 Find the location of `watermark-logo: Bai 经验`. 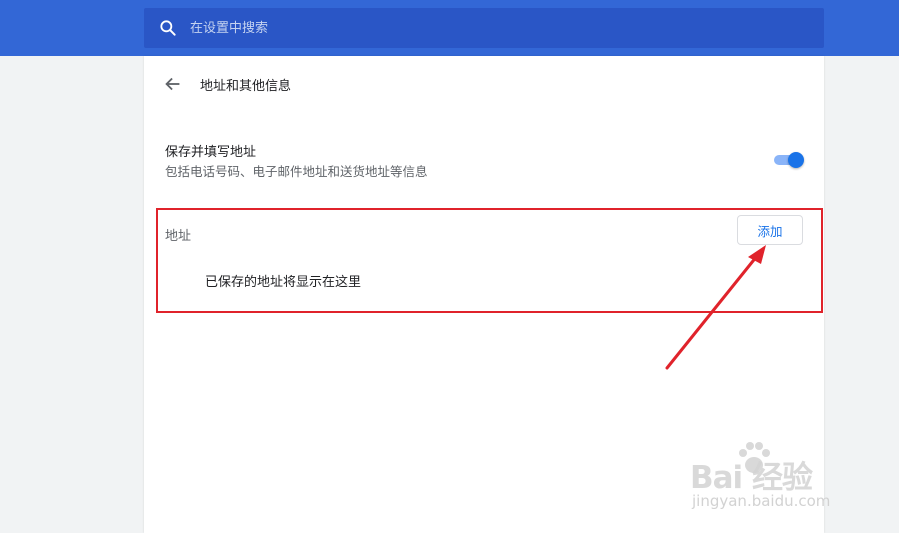

watermark-logo: Bai 经验 is located at coordinates (751, 478).